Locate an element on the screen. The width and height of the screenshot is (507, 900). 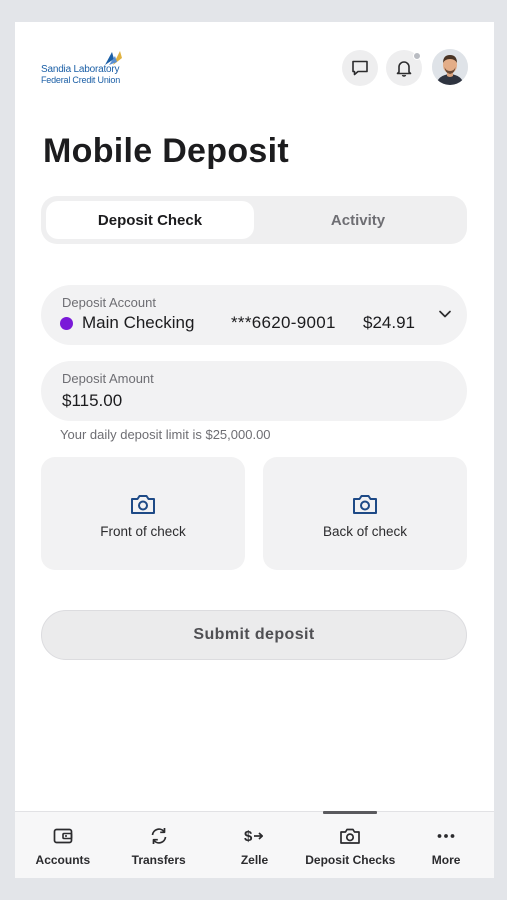
back-of-check-button: Back of check is located at coordinates (365, 513).